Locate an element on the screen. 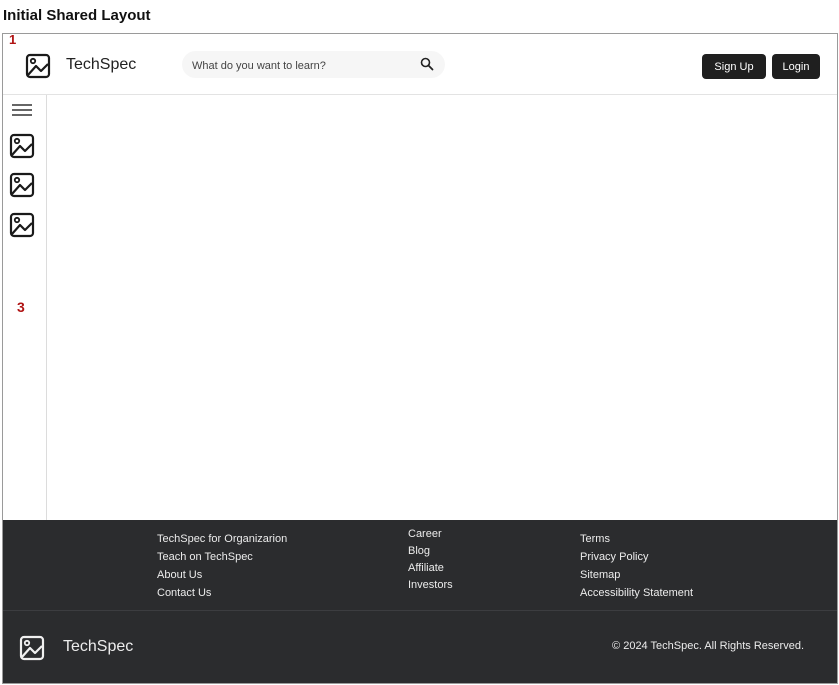 This screenshot has height=685, width=839. search-icon is located at coordinates (427, 64).